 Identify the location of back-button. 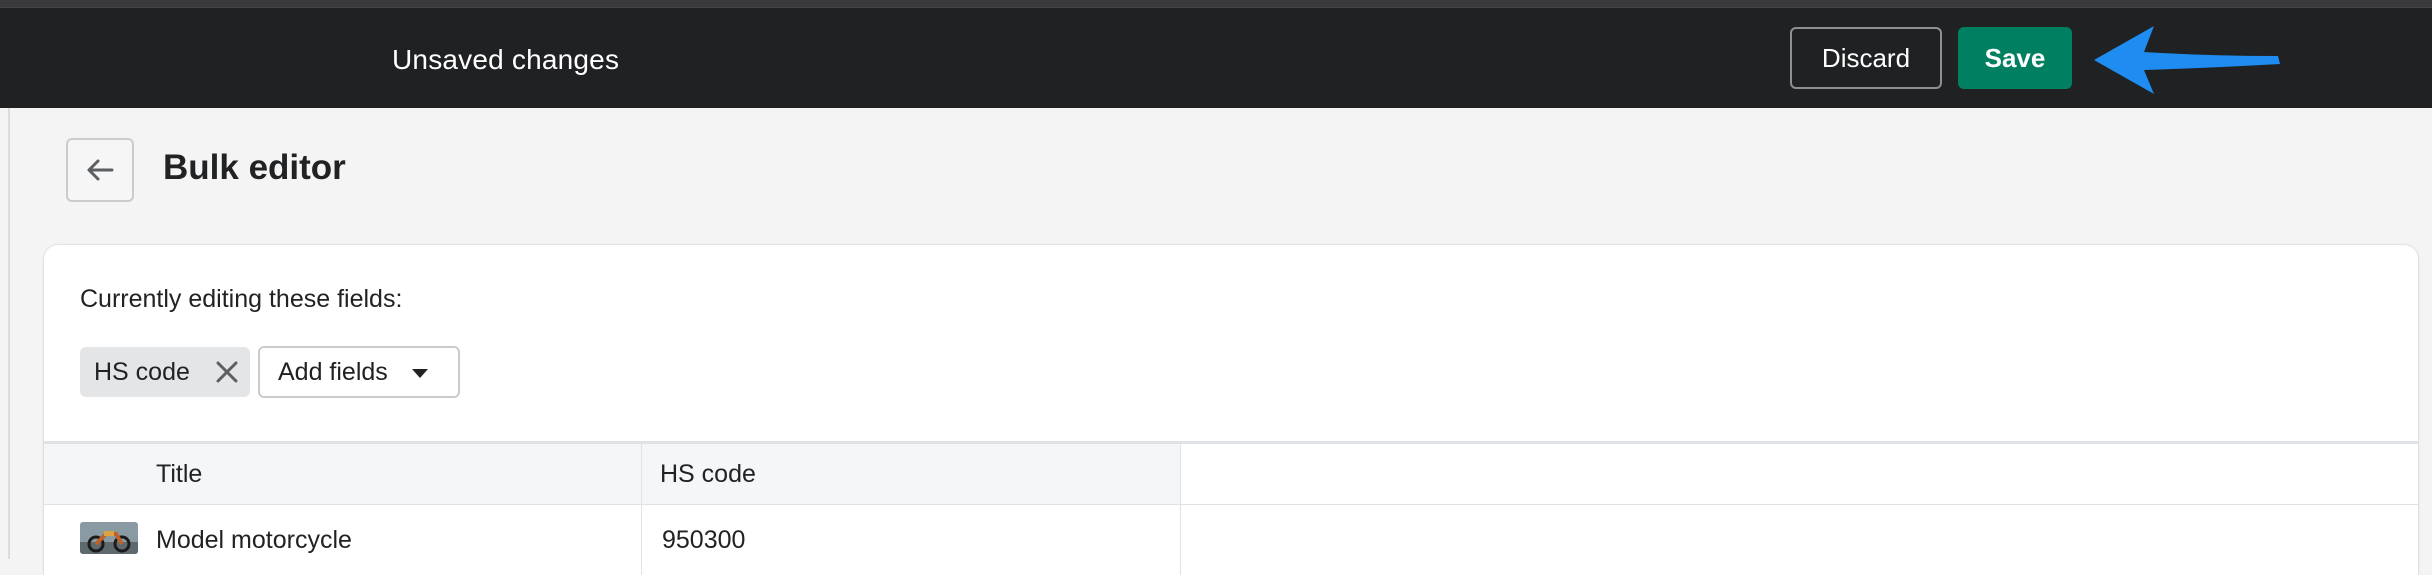
(100, 170).